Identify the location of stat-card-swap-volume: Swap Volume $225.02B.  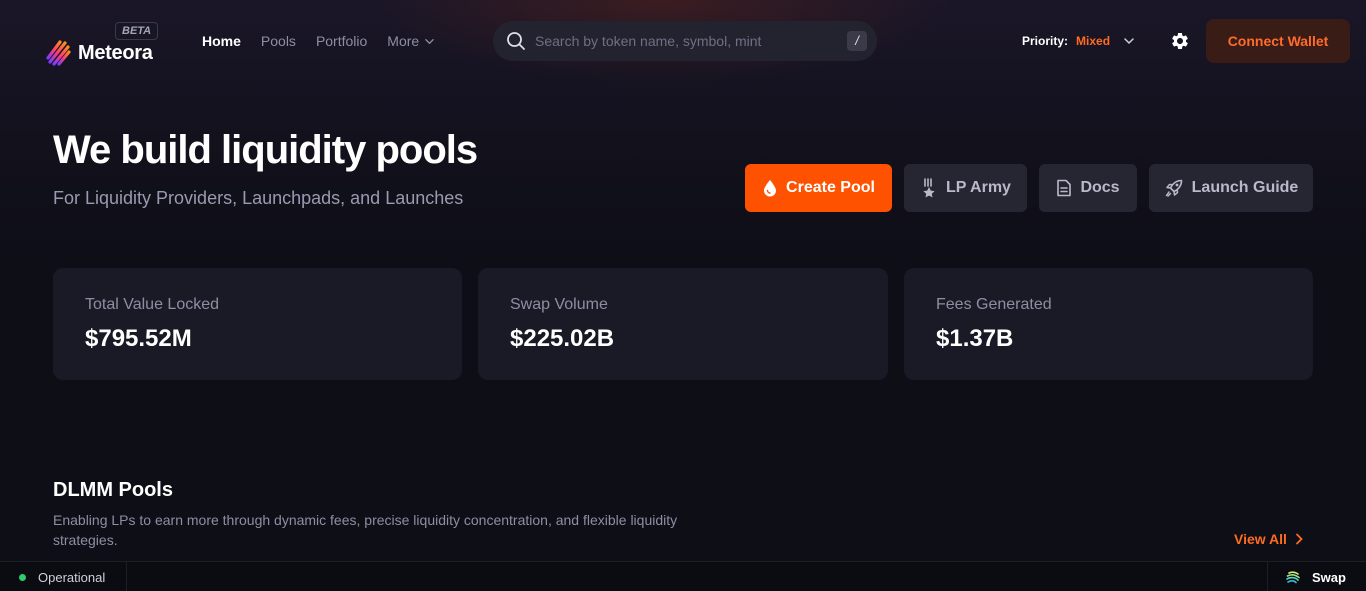
(683, 324).